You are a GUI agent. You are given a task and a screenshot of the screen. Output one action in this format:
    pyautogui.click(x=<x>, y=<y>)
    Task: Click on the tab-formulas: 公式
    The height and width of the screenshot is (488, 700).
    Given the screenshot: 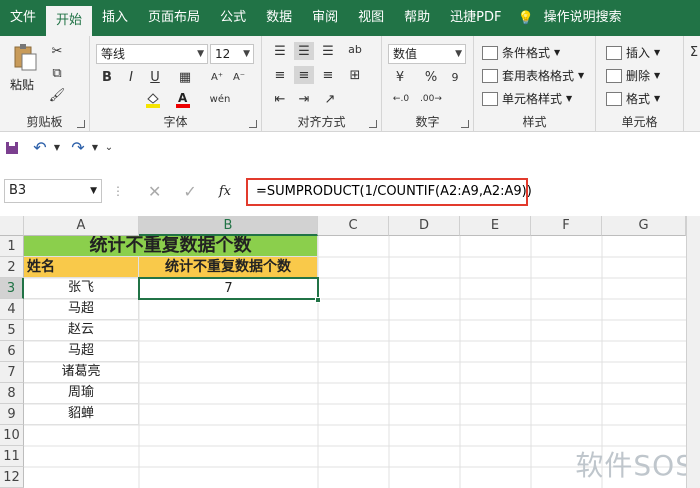 What is the action you would take?
    pyautogui.click(x=233, y=18)
    